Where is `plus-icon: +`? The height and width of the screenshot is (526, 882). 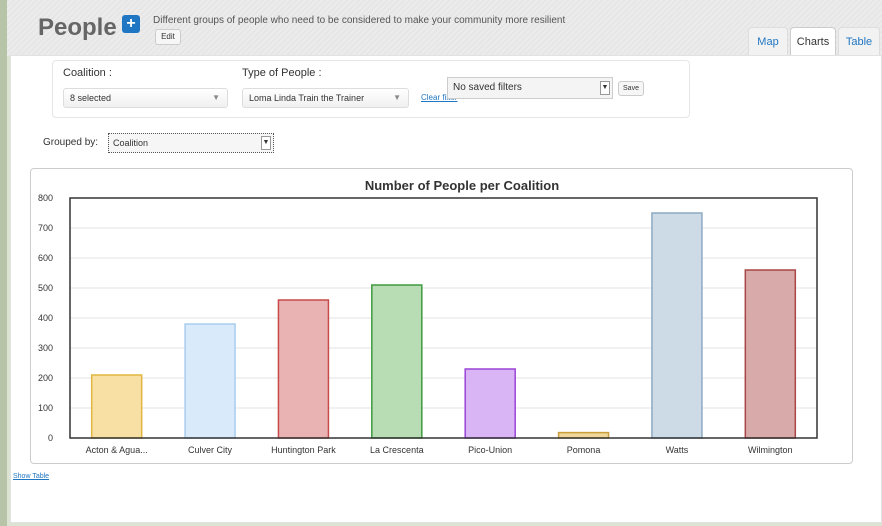
plus-icon: + is located at coordinates (131, 23).